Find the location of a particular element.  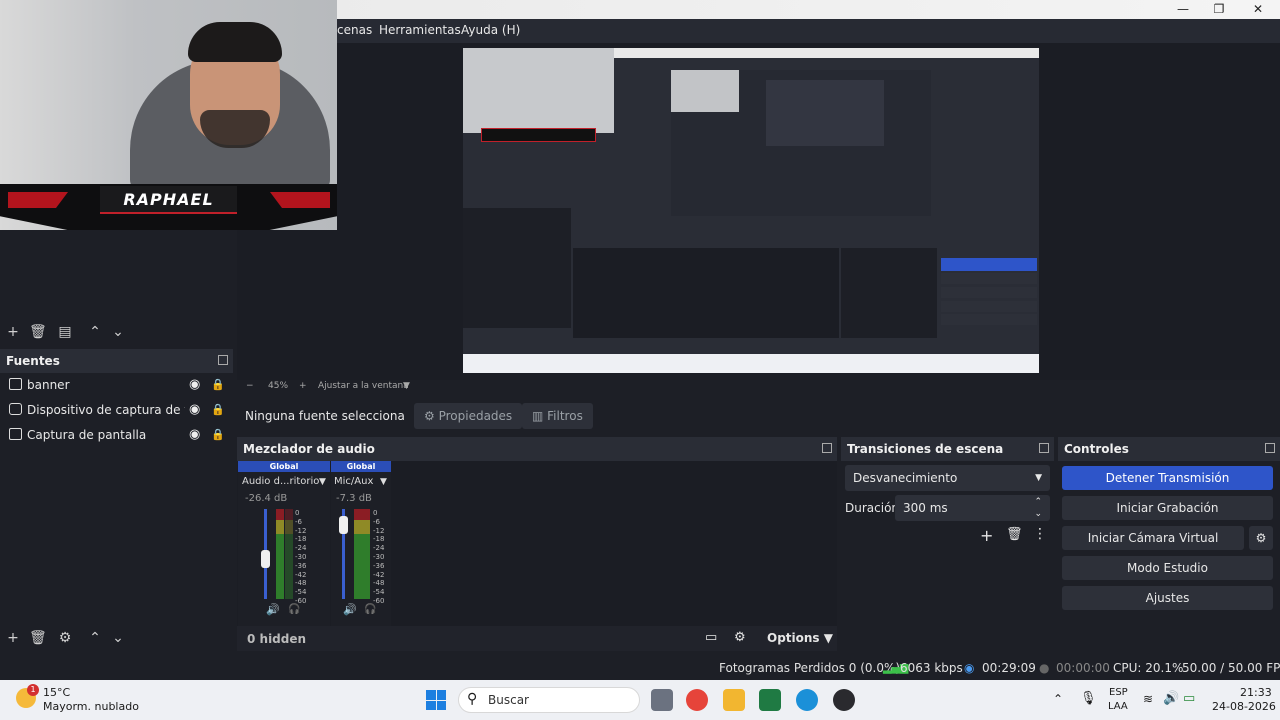

channel-db: -7.3 dB is located at coordinates (354, 498).